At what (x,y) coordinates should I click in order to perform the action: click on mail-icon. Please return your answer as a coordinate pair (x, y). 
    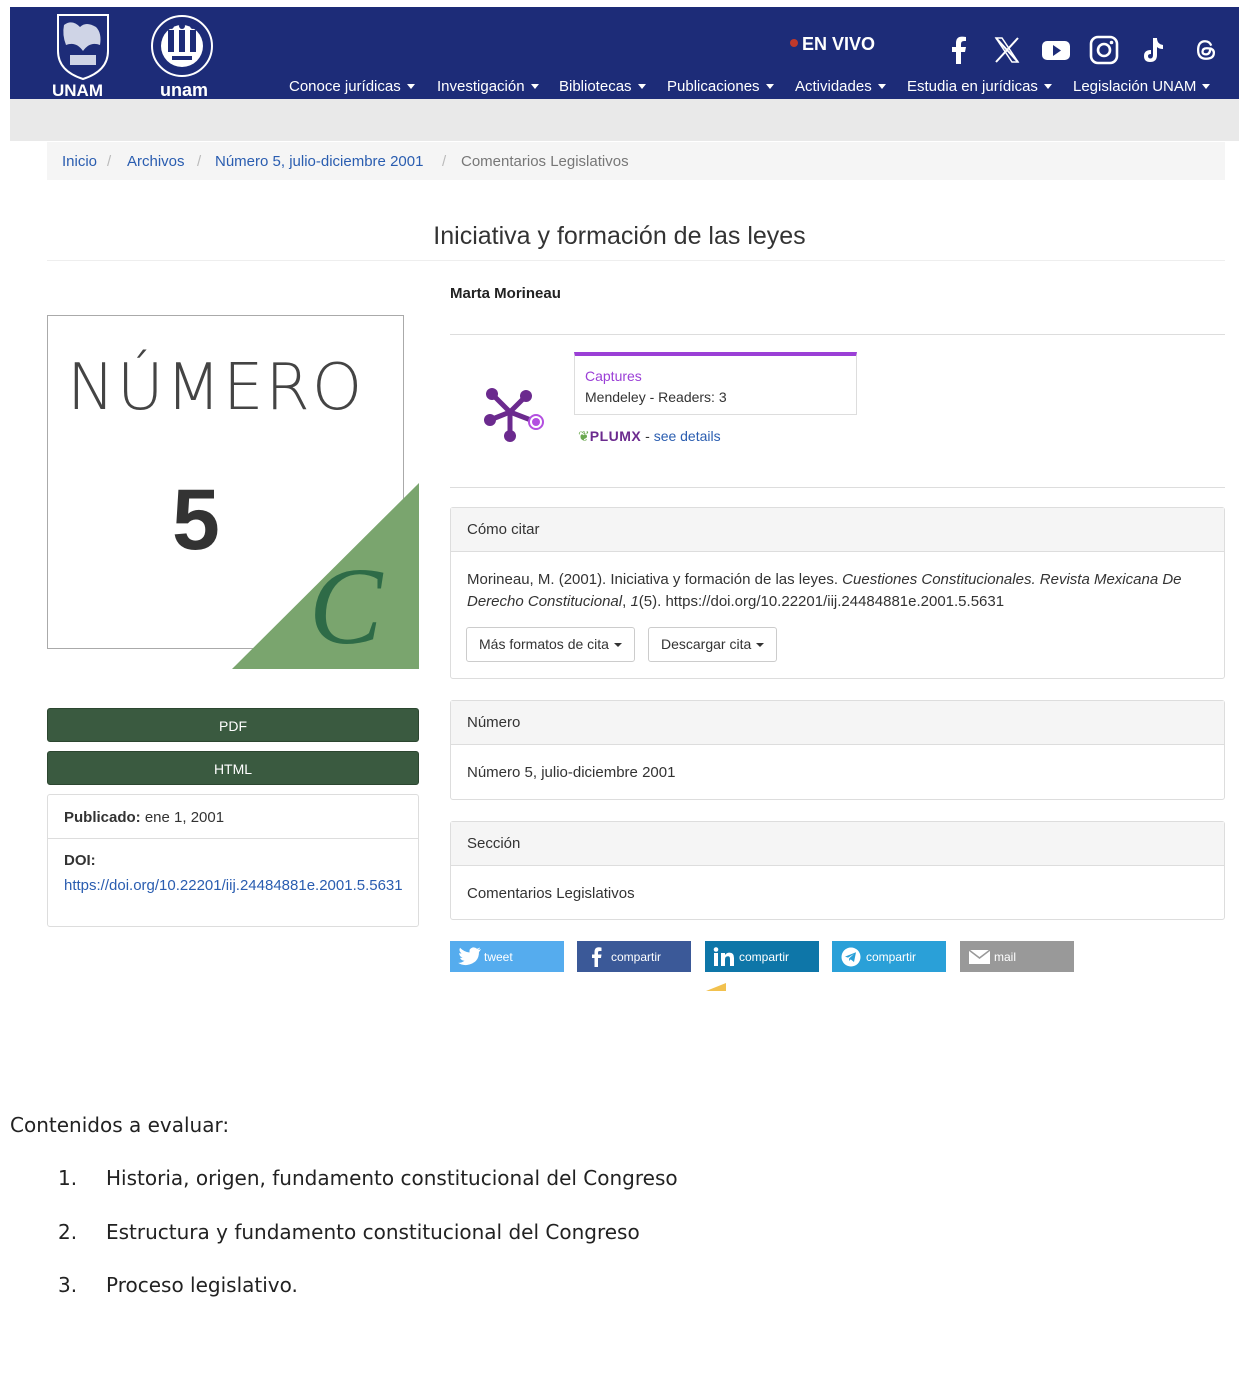
    Looking at the image, I should click on (979, 956).